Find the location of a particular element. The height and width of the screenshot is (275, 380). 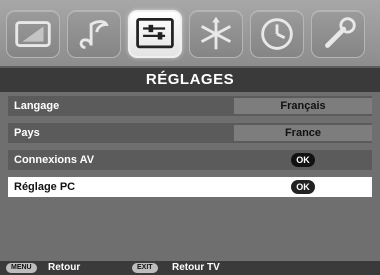

tab-settings is located at coordinates (155, 34).